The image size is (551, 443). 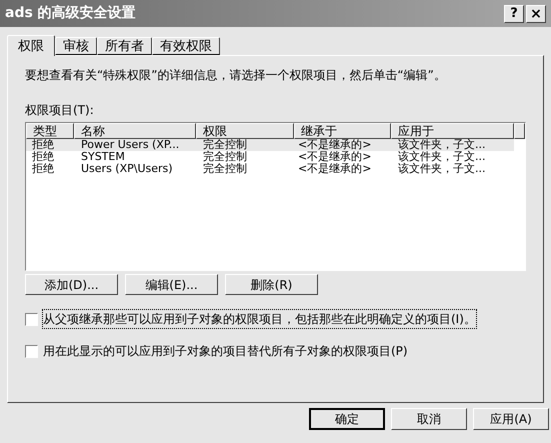 What do you see at coordinates (259, 319) in the screenshot?
I see `checkbox-label: 从父项继承那些可以应用到子对象的权限项目，包括那些在此明确定义的项目(I)。` at bounding box center [259, 319].